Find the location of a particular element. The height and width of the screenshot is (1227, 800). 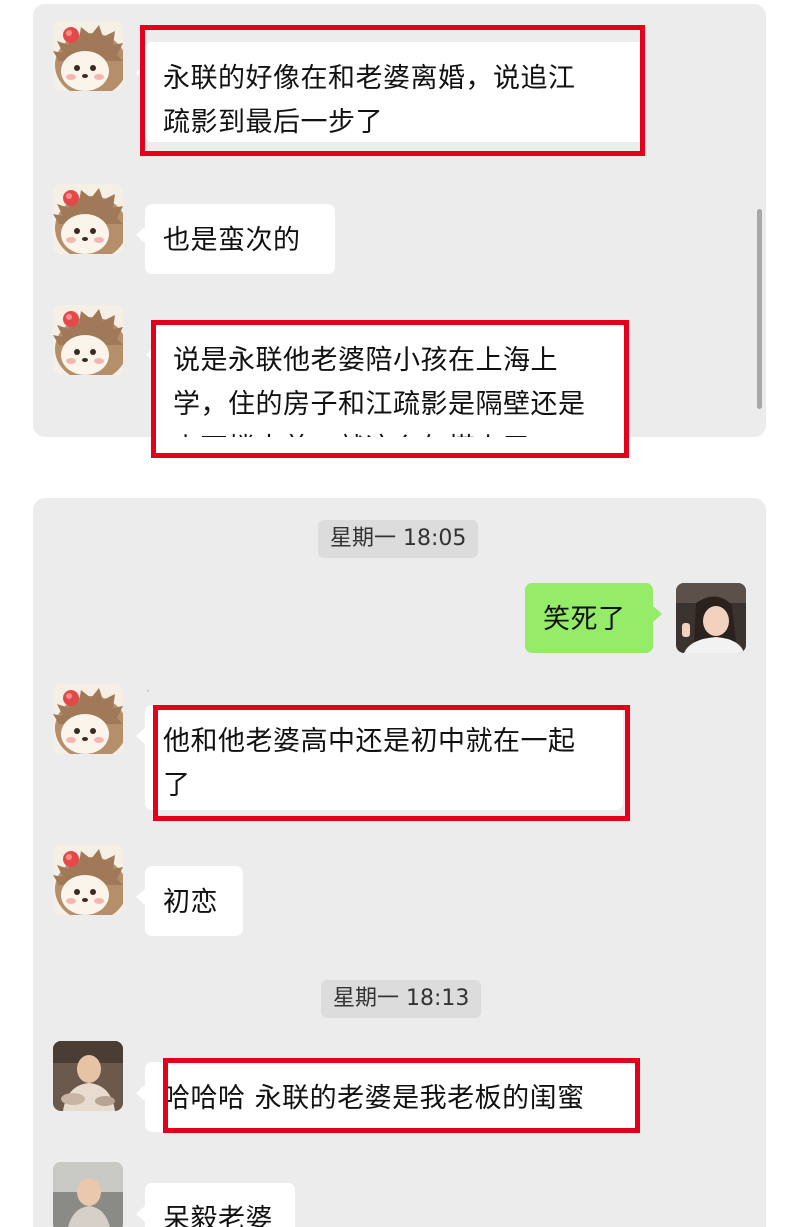

scrollbar is located at coordinates (759, 309).